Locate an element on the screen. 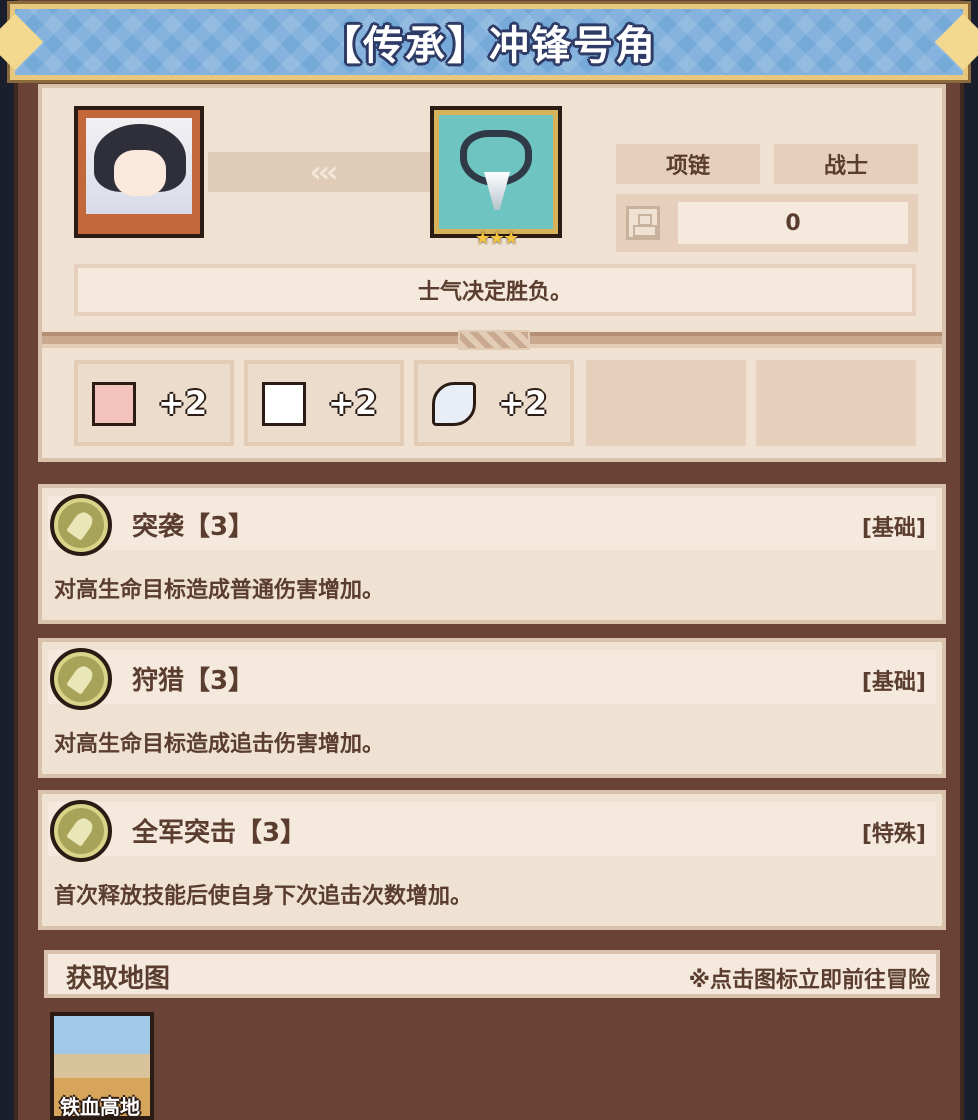 The image size is (978, 1120). skill-header: 全军突击【3】 [特殊] is located at coordinates (492, 829).